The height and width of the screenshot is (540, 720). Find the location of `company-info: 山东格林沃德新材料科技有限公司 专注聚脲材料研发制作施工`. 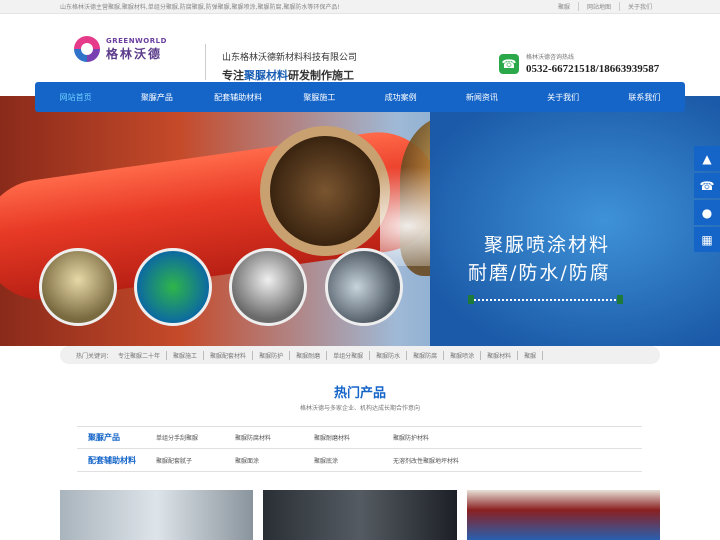

company-info: 山东格林沃德新材料科技有限公司 专注聚脲材料研发制作施工 is located at coordinates (289, 66).